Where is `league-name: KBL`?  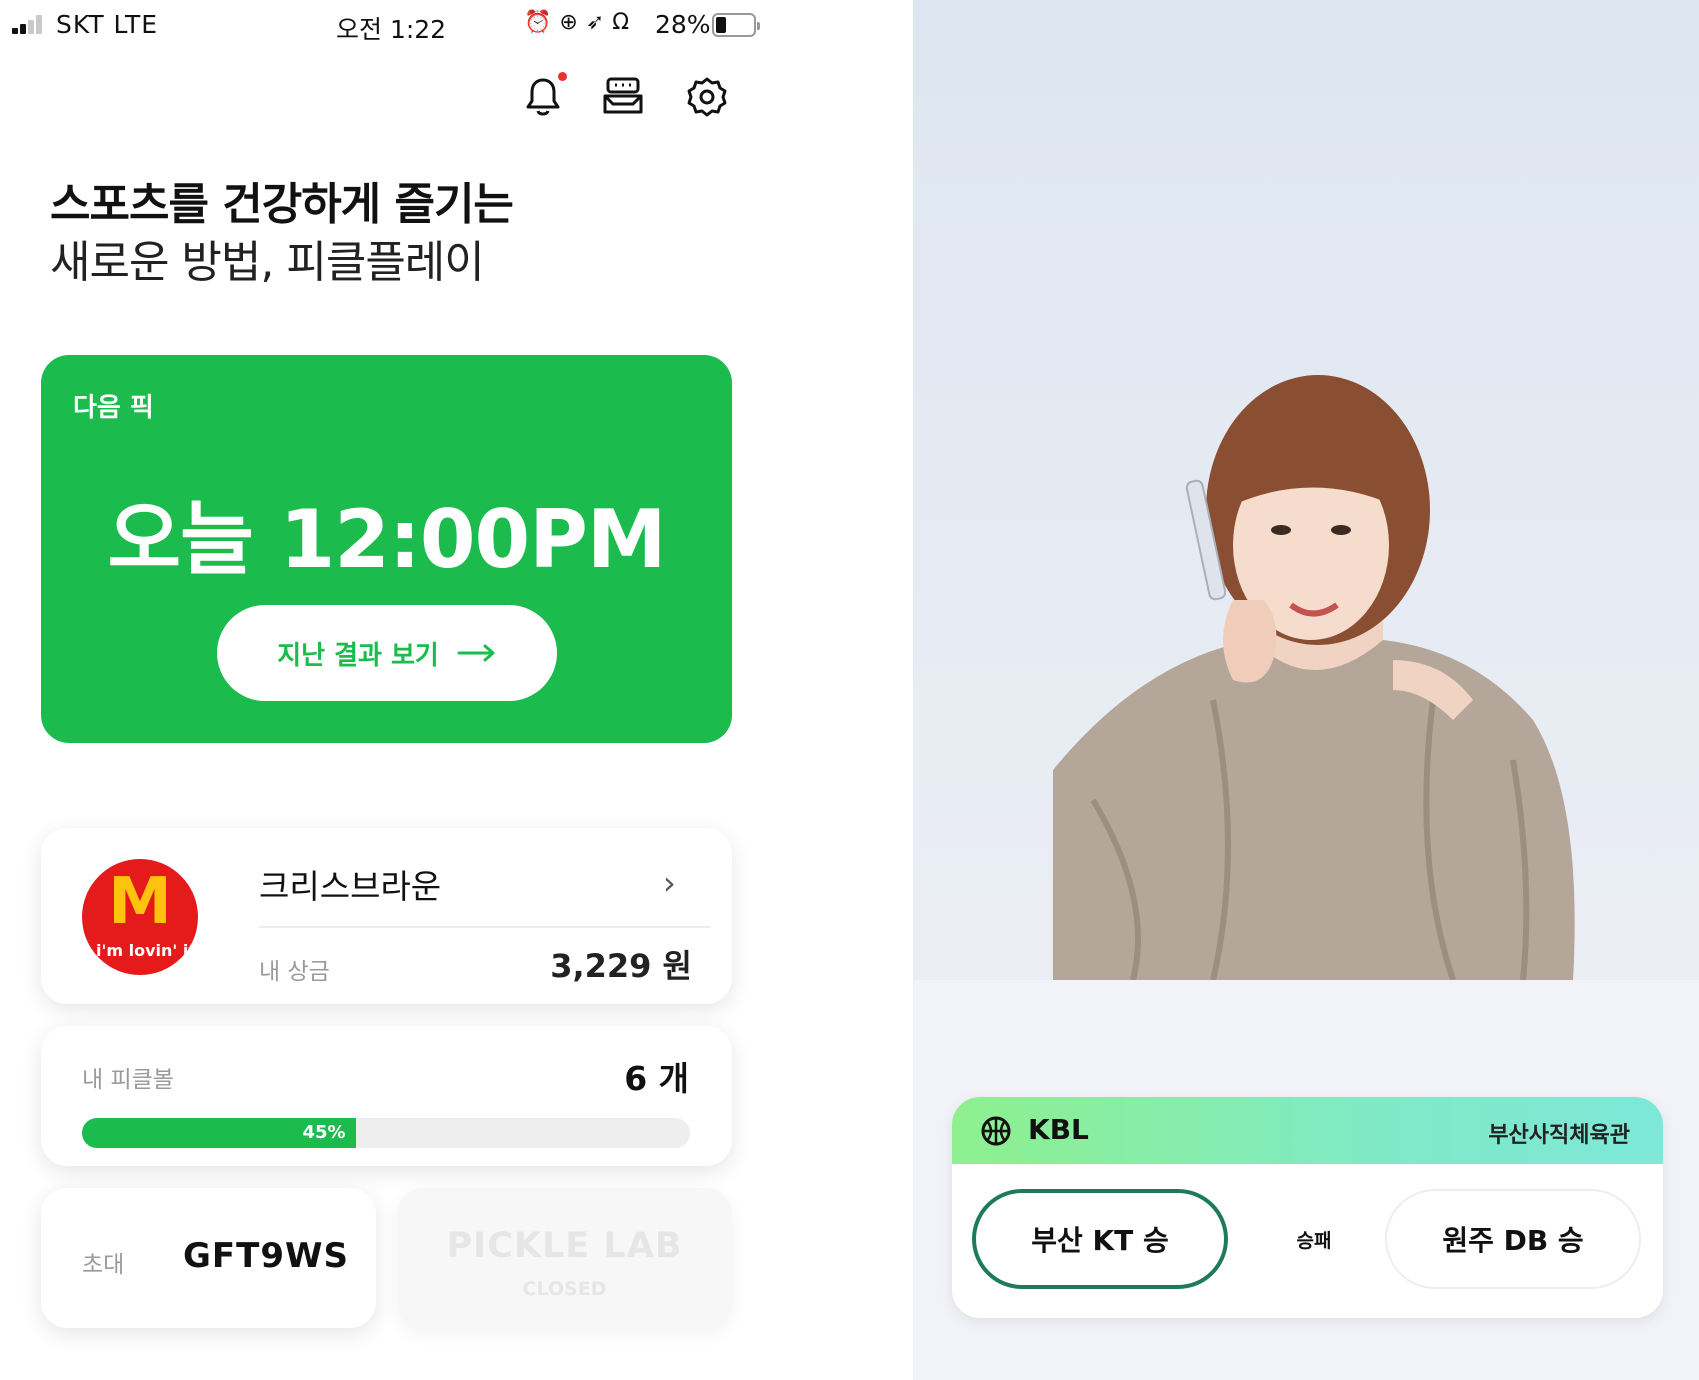
league-name: KBL is located at coordinates (1058, 1129).